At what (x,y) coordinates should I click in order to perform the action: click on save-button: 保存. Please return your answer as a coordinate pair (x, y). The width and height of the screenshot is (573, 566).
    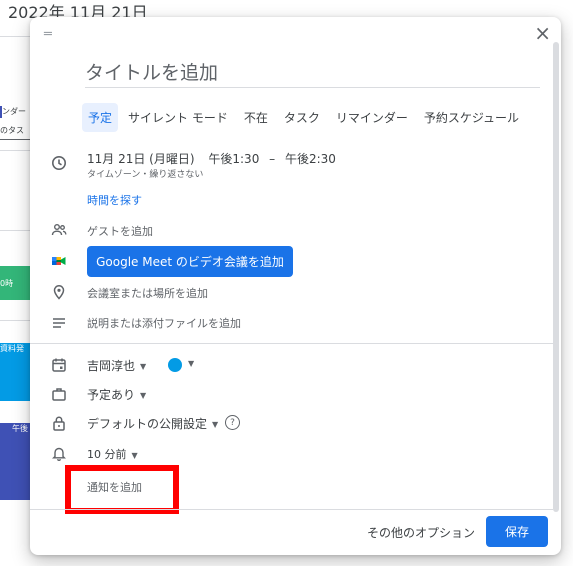
    Looking at the image, I should click on (517, 531).